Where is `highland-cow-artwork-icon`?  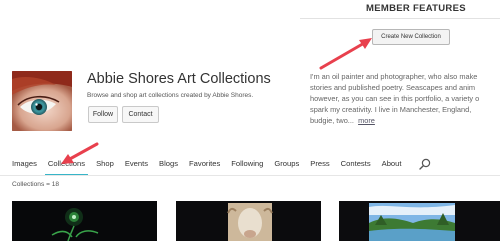 highland-cow-artwork-icon is located at coordinates (248, 221).